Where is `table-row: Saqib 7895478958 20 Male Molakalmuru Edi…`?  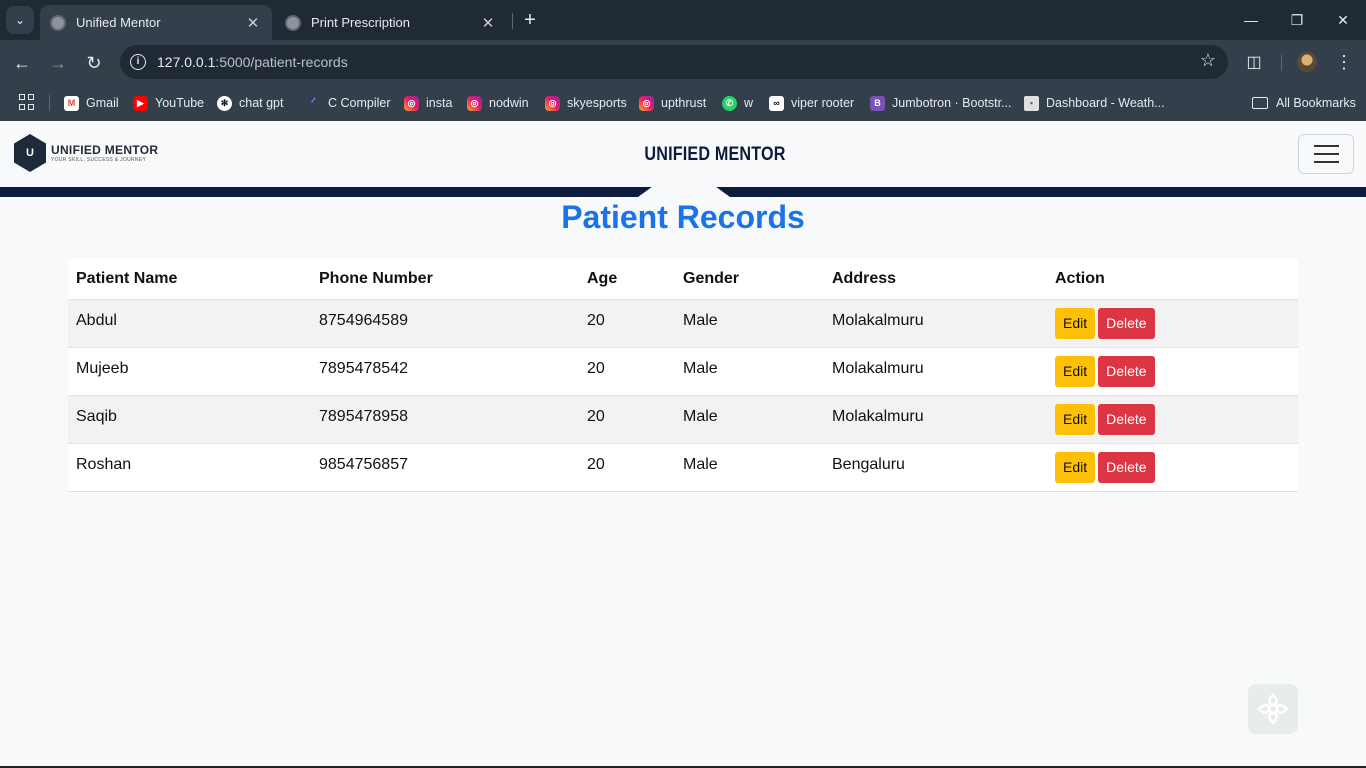
table-row: Saqib 7895478958 20 Male Molakalmuru Edi… is located at coordinates (683, 419).